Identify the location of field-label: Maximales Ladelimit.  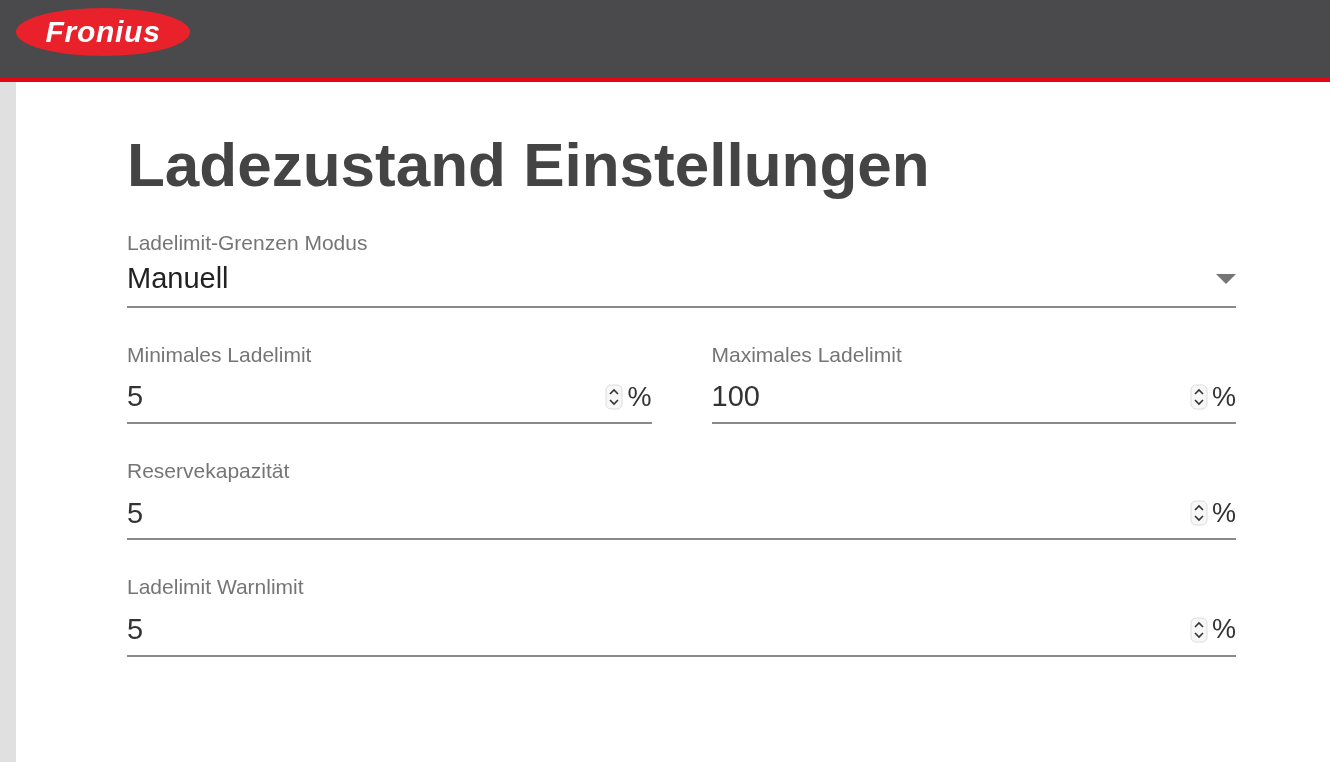
(807, 354).